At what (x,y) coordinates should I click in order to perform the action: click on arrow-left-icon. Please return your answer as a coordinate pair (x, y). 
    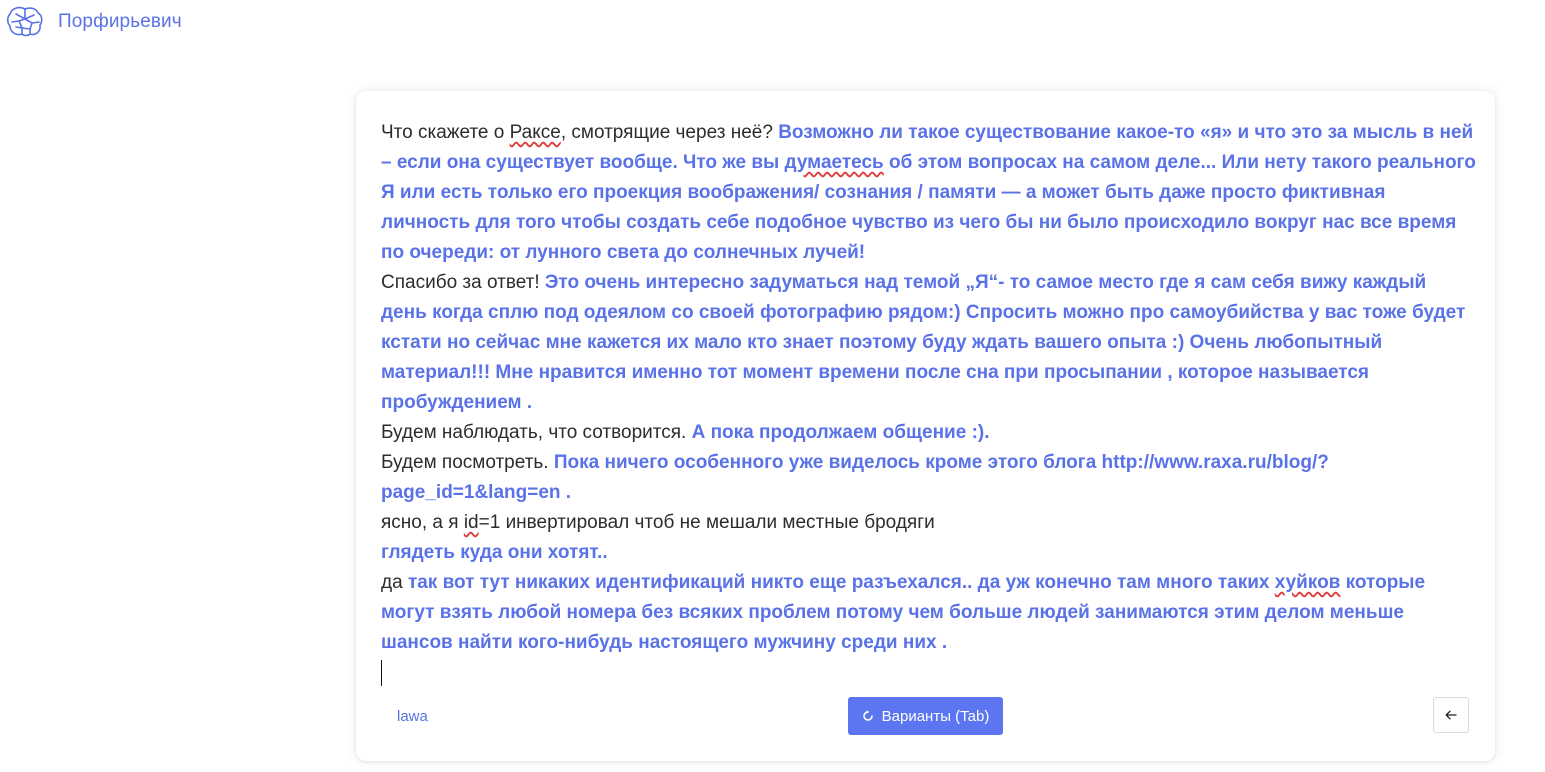
    Looking at the image, I should click on (1451, 715).